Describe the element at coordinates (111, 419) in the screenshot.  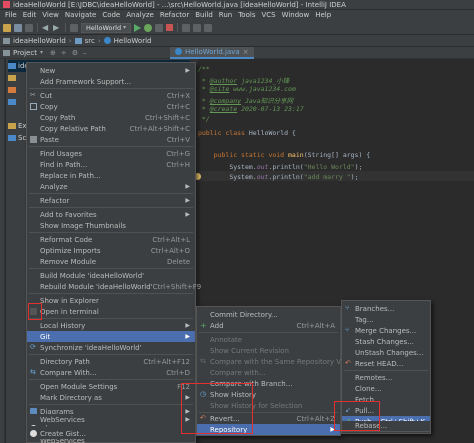
I see `menu-item-webservices-row: WebServices ▶` at that location.